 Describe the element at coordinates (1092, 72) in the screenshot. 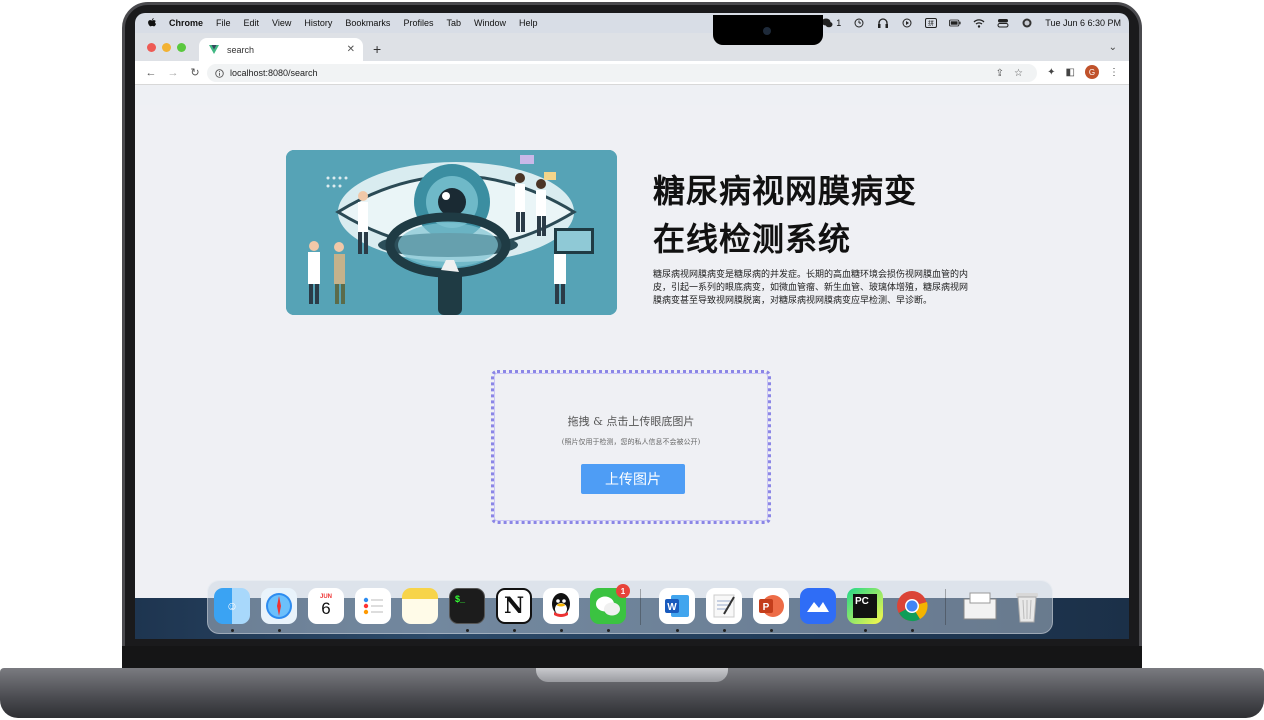

I see `profile-avatar: G` at that location.